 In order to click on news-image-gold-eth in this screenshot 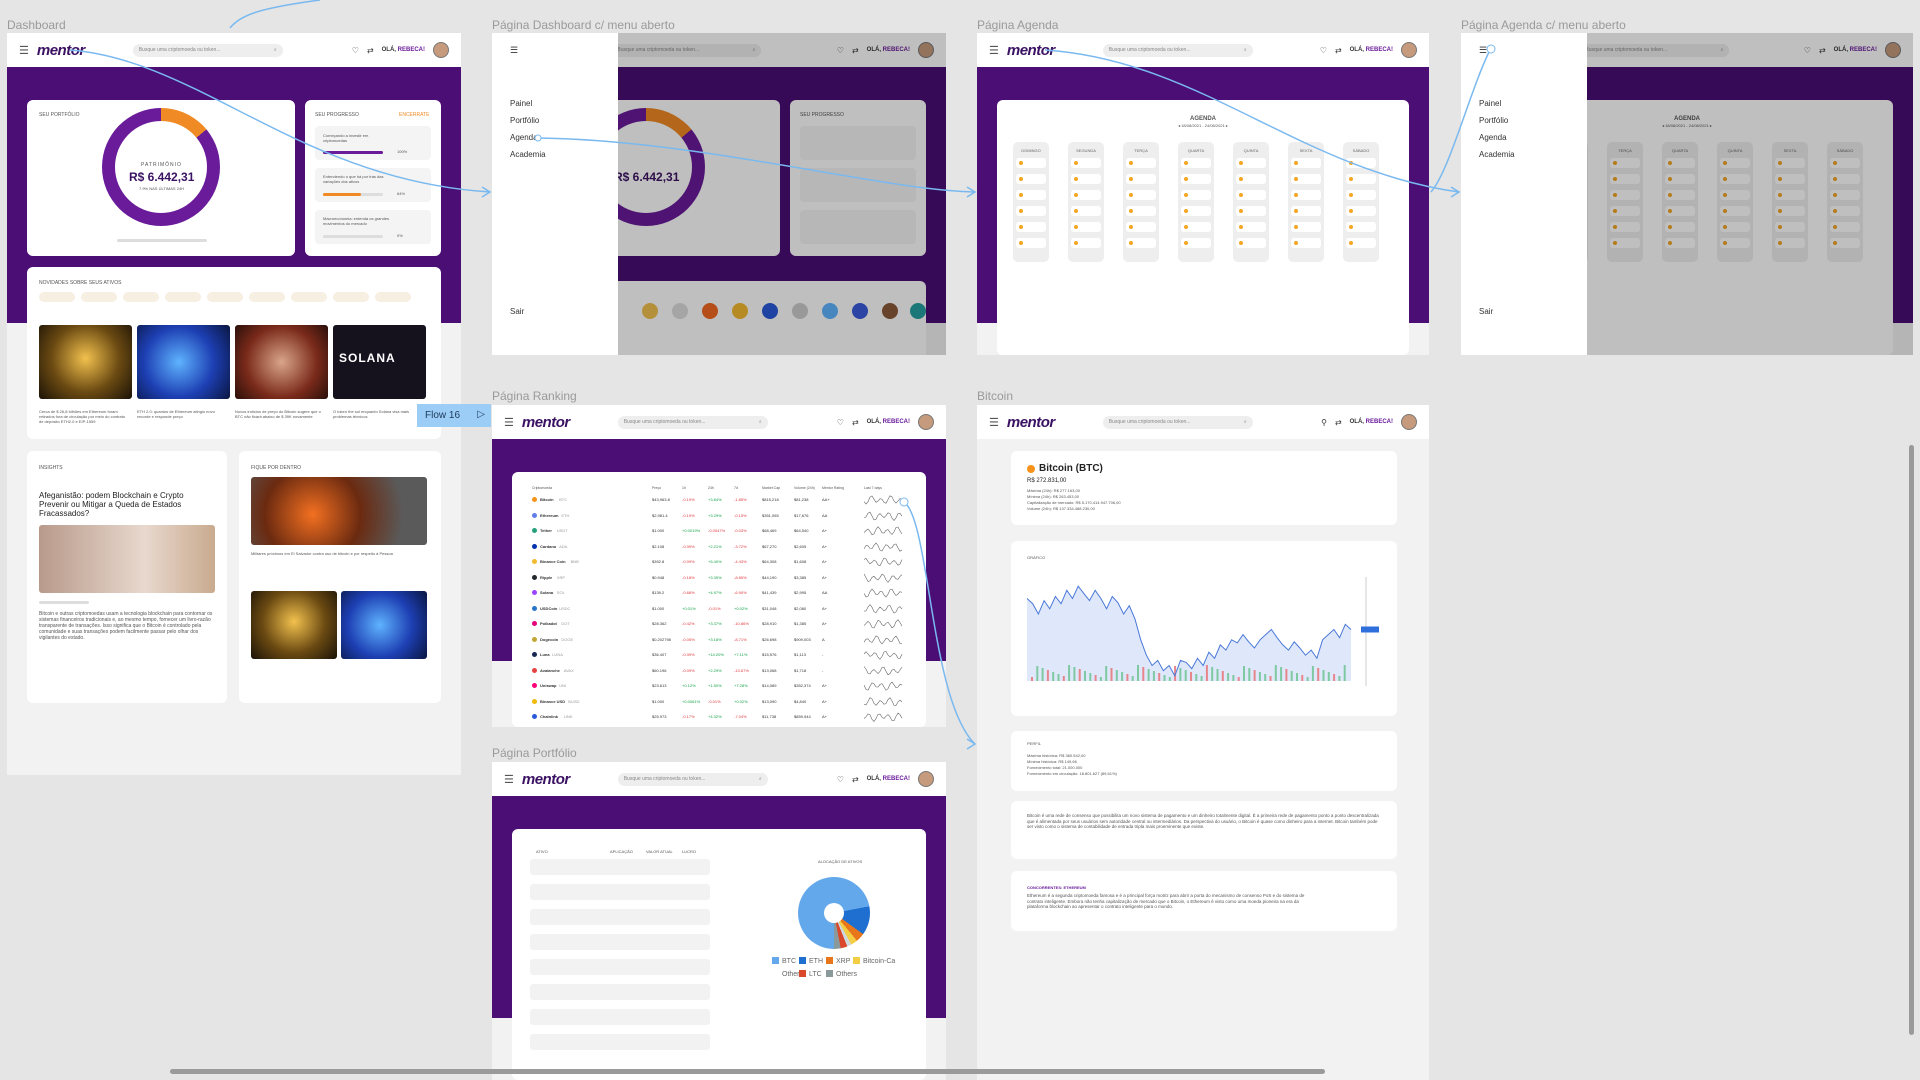, I will do `click(85, 362)`.